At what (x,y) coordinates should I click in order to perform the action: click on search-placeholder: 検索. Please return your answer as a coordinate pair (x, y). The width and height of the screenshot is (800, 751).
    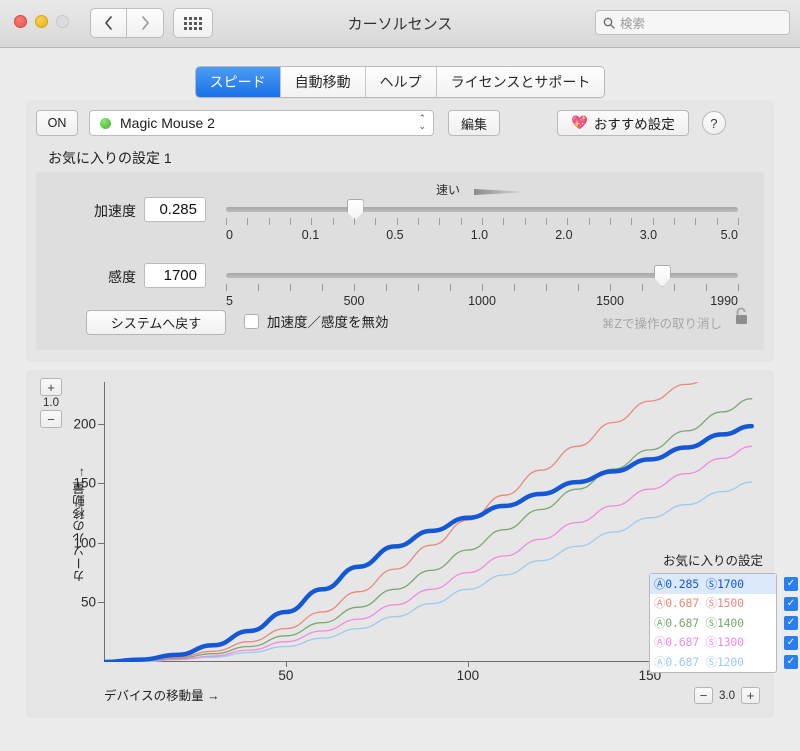
    Looking at the image, I should click on (633, 24).